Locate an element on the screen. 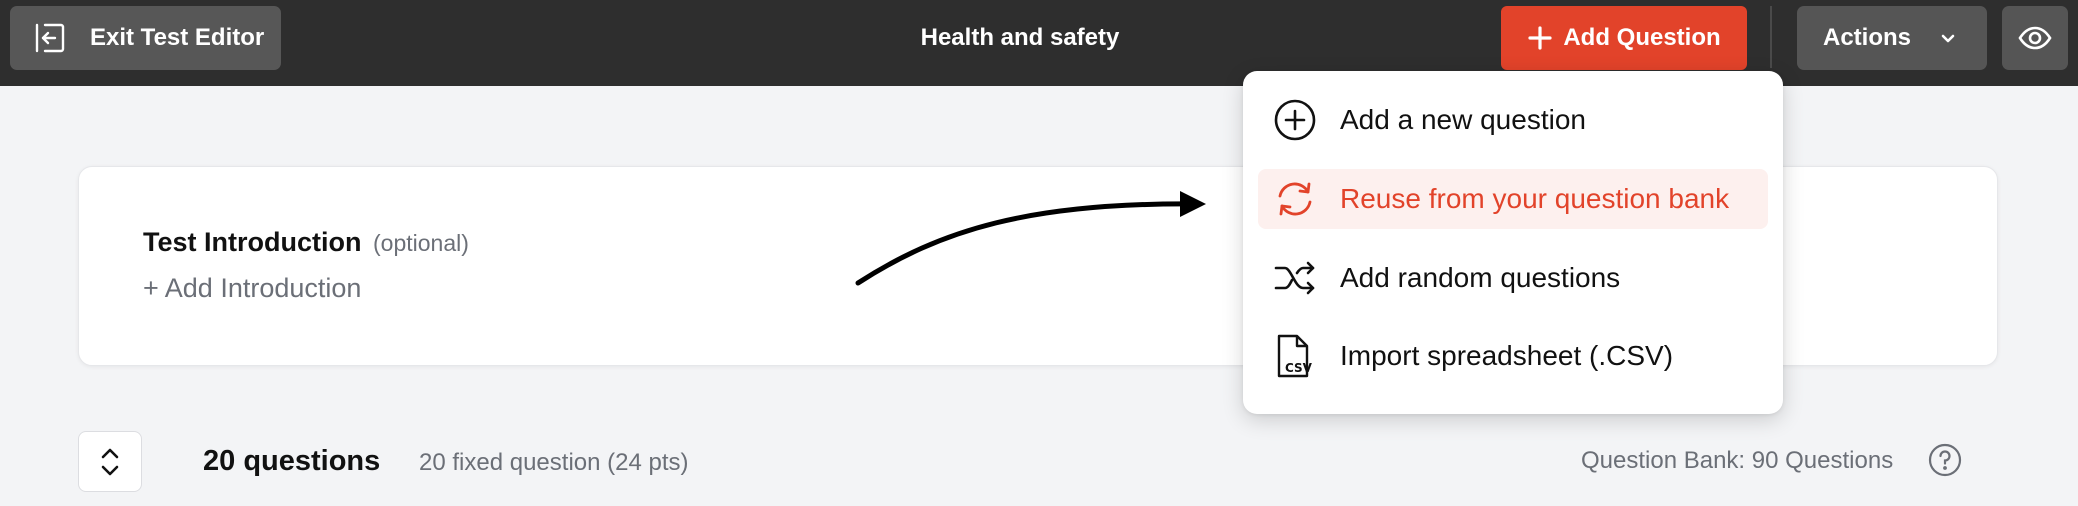  exit-icon is located at coordinates (50, 38).